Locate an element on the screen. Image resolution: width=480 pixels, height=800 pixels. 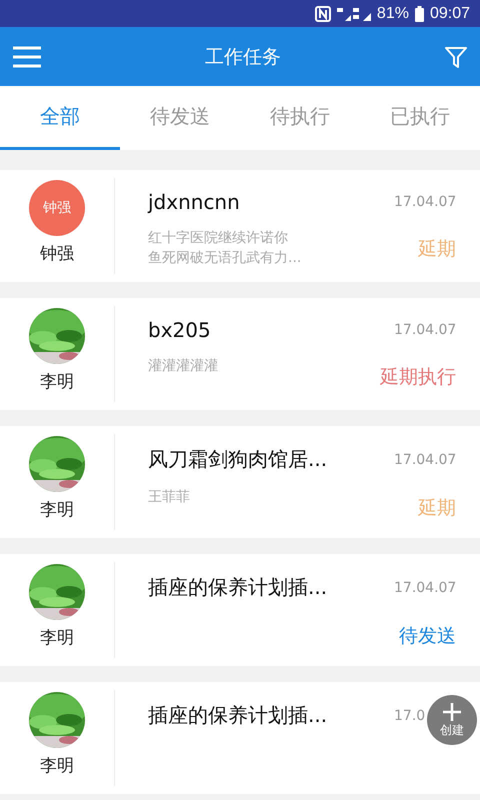
signal-icon is located at coordinates (353, 13).